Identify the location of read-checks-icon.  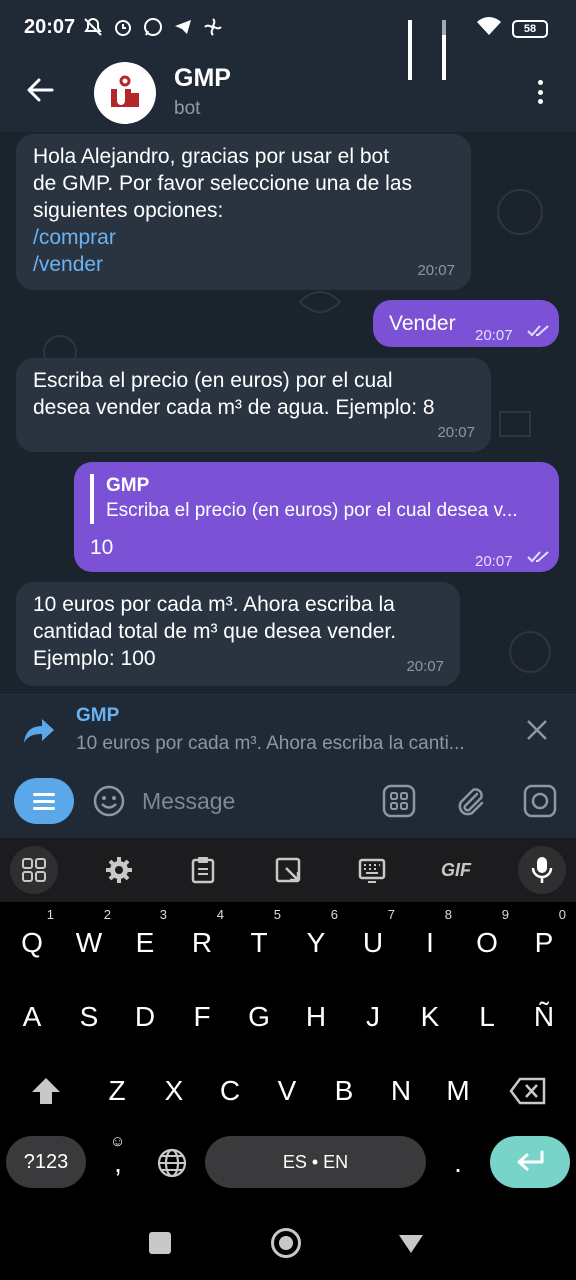
(538, 557).